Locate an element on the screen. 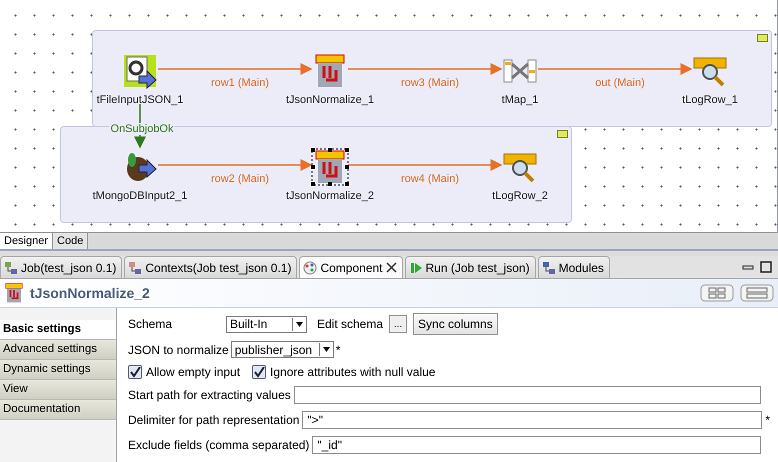 Image resolution: width=778 pixels, height=462 pixels. checkbox-label: Ignore attributes with null value is located at coordinates (353, 372).